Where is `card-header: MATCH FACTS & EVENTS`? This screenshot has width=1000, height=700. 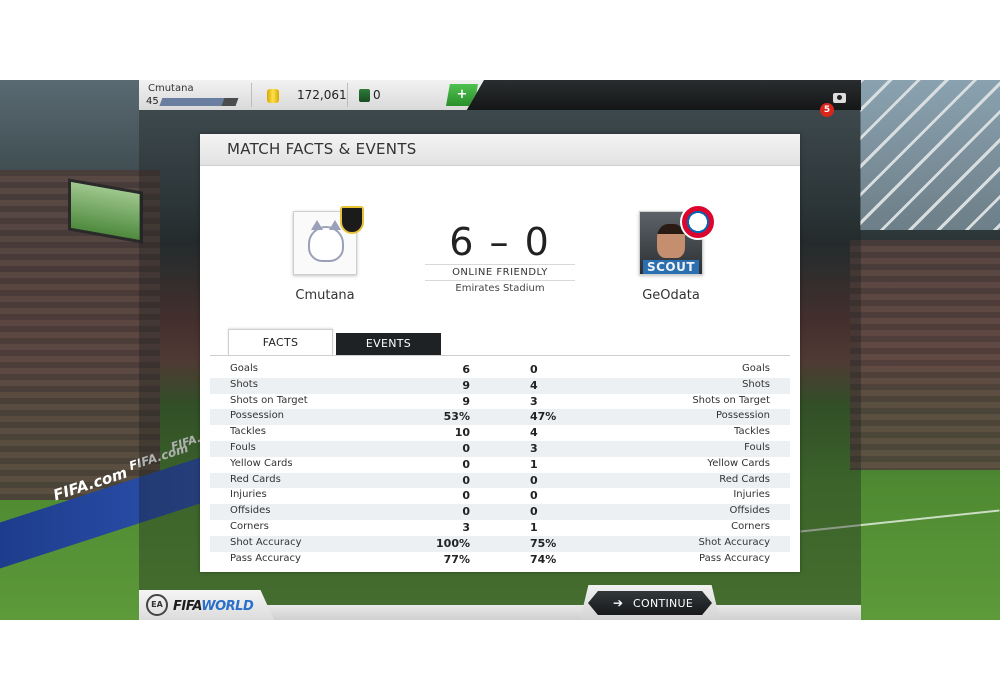
card-header: MATCH FACTS & EVENTS is located at coordinates (500, 150).